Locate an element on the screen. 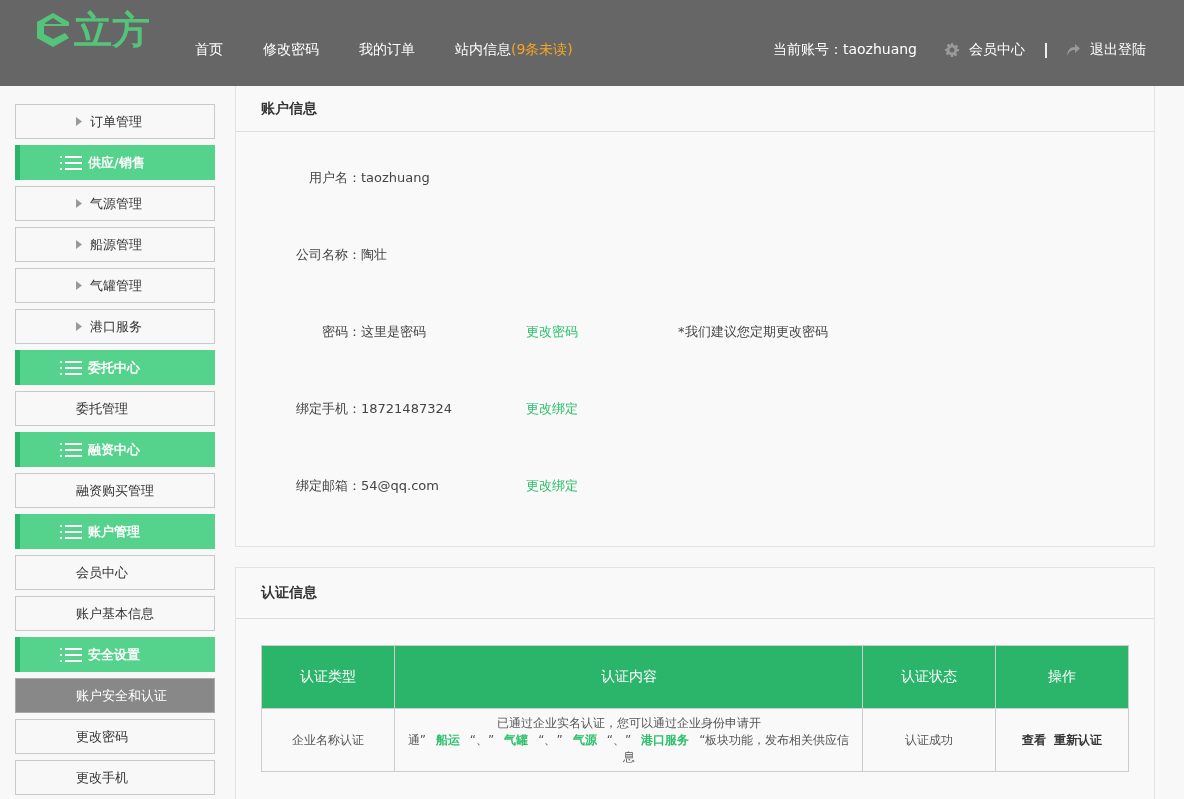 The image size is (1184, 799). field-label: 绑定邮箱： is located at coordinates (328, 485).